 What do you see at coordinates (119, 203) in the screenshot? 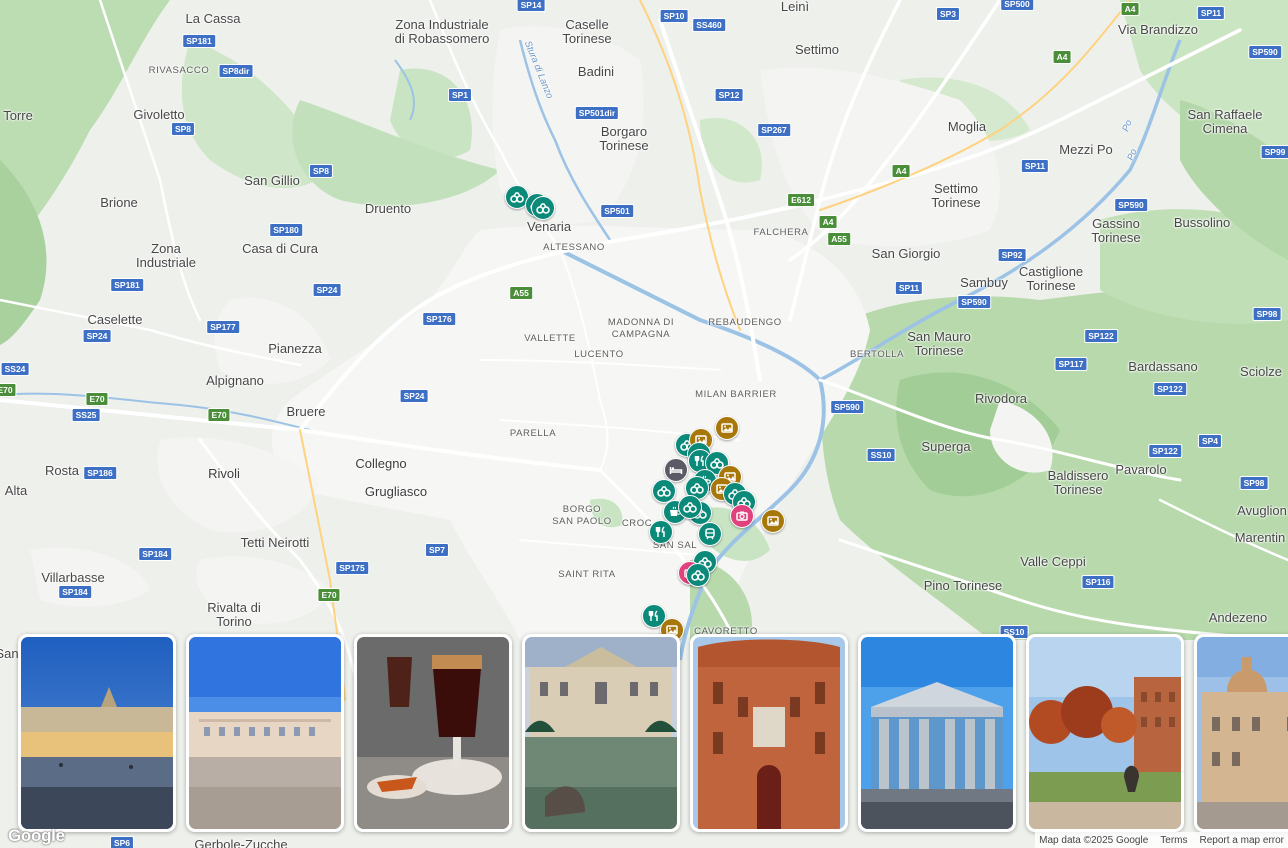
I see `place-label-brione: Brione` at bounding box center [119, 203].